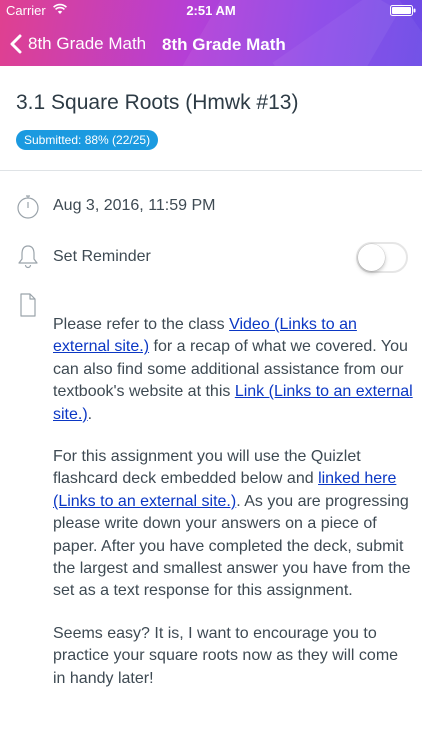 This screenshot has width=422, height=750. I want to click on reminder-toggle, so click(382, 257).